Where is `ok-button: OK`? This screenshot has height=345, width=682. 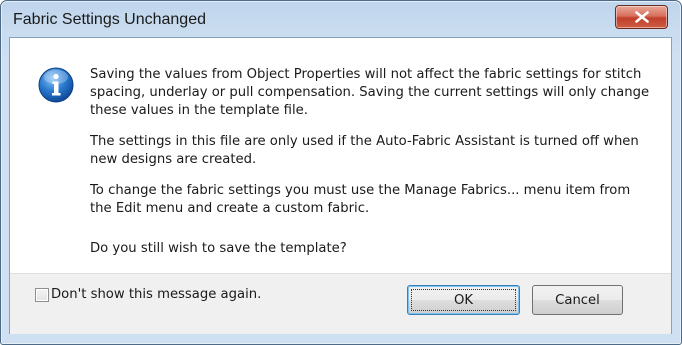 ok-button: OK is located at coordinates (463, 300).